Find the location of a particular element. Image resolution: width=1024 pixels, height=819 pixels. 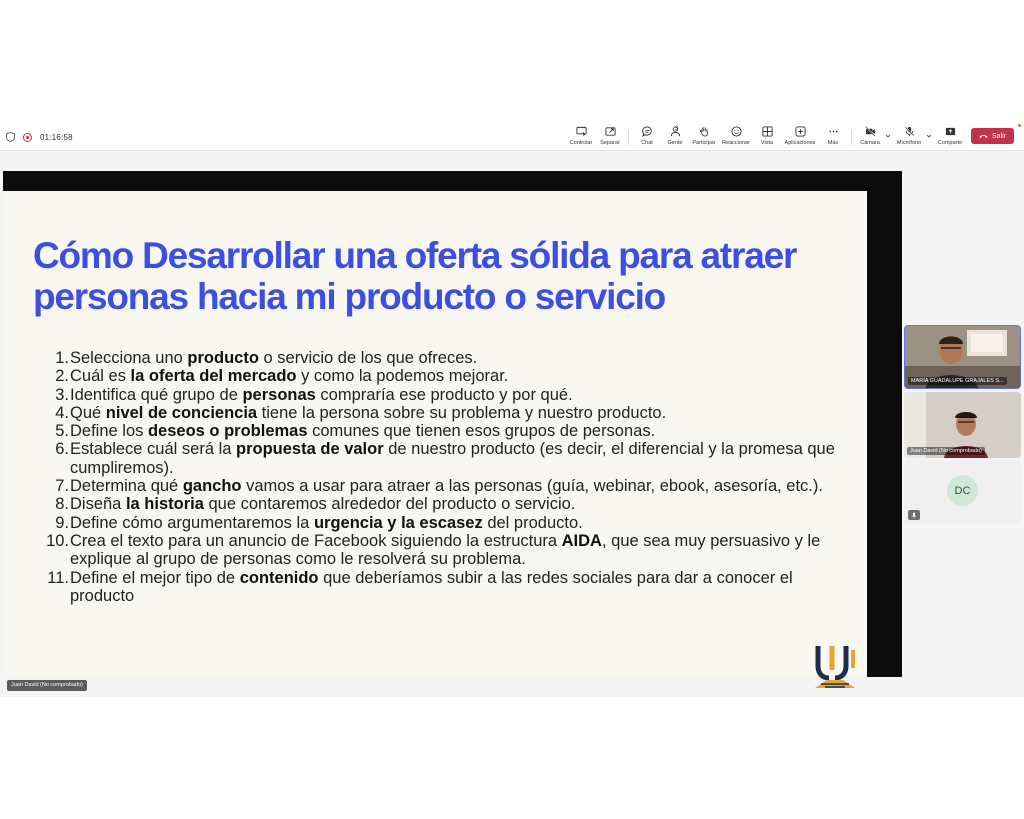

microphone-muted-badge is located at coordinates (914, 515).